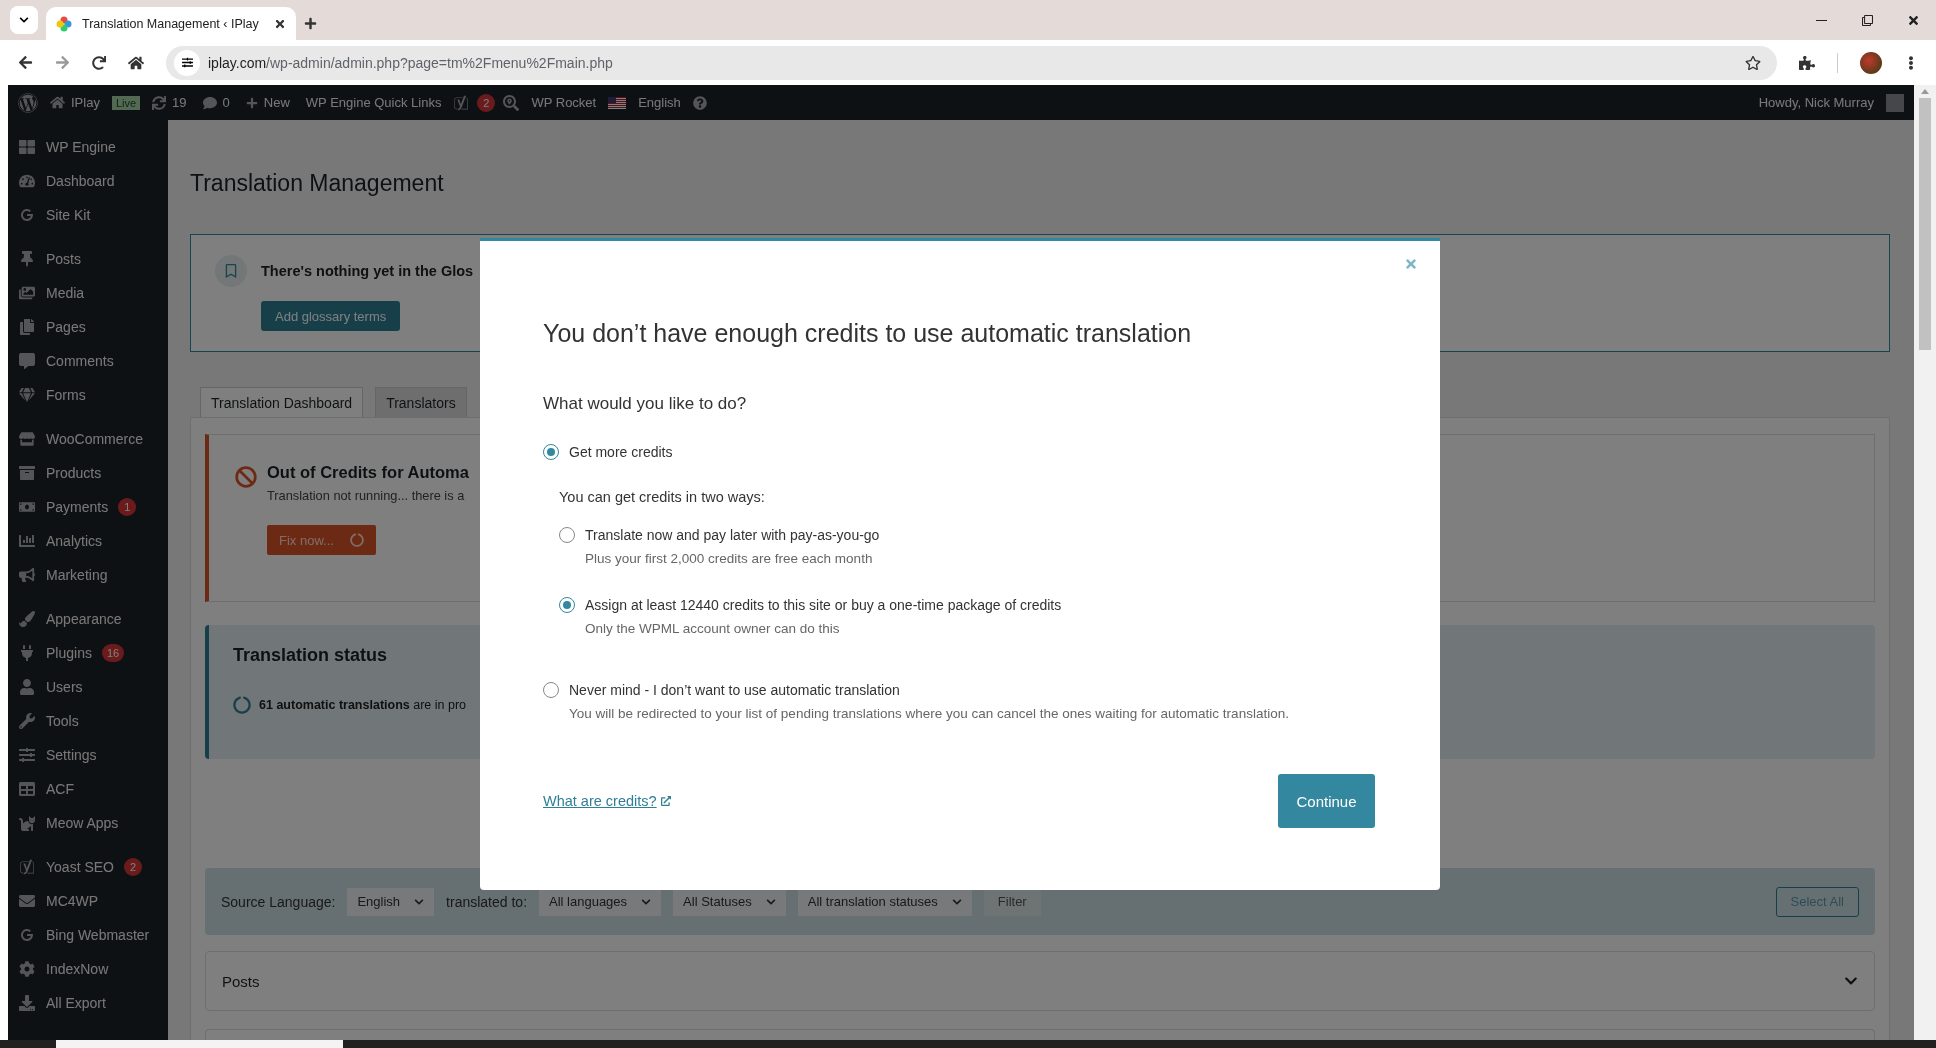 This screenshot has width=1936, height=1048. Describe the element at coordinates (363, 705) in the screenshot. I see `status-text: 61 automatic translations are in pro` at that location.